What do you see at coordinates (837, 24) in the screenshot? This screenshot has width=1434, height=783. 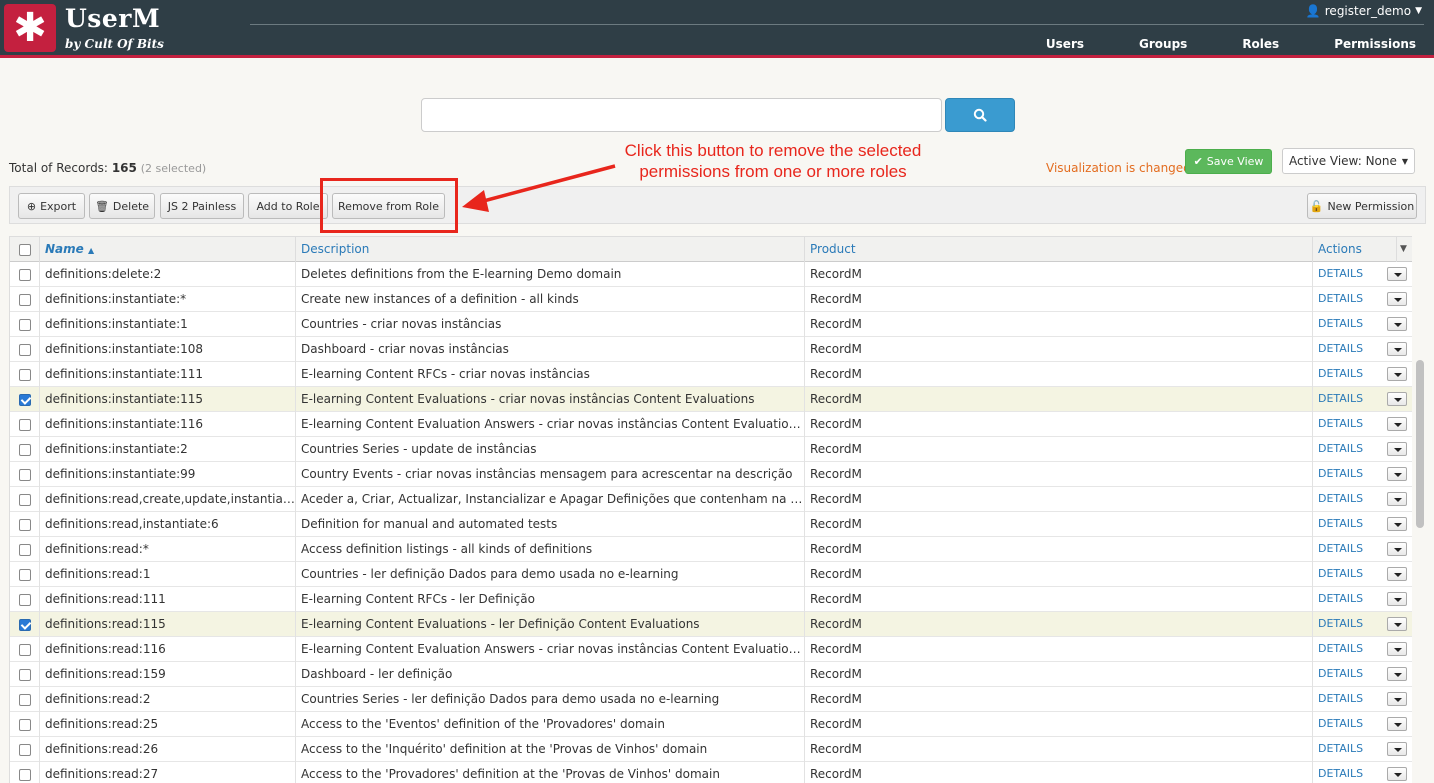 I see `header-divider` at bounding box center [837, 24].